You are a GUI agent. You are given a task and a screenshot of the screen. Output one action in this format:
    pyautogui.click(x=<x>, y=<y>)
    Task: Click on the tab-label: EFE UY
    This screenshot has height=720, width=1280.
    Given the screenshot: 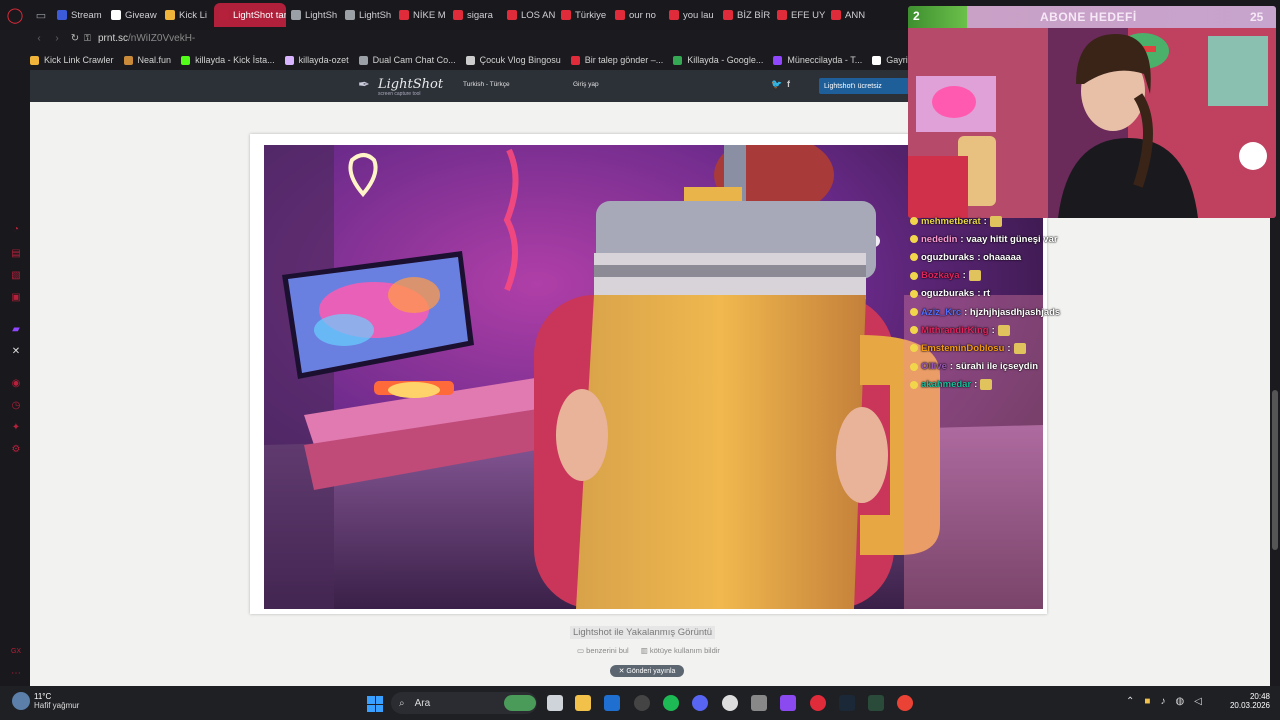 What is the action you would take?
    pyautogui.click(x=808, y=15)
    